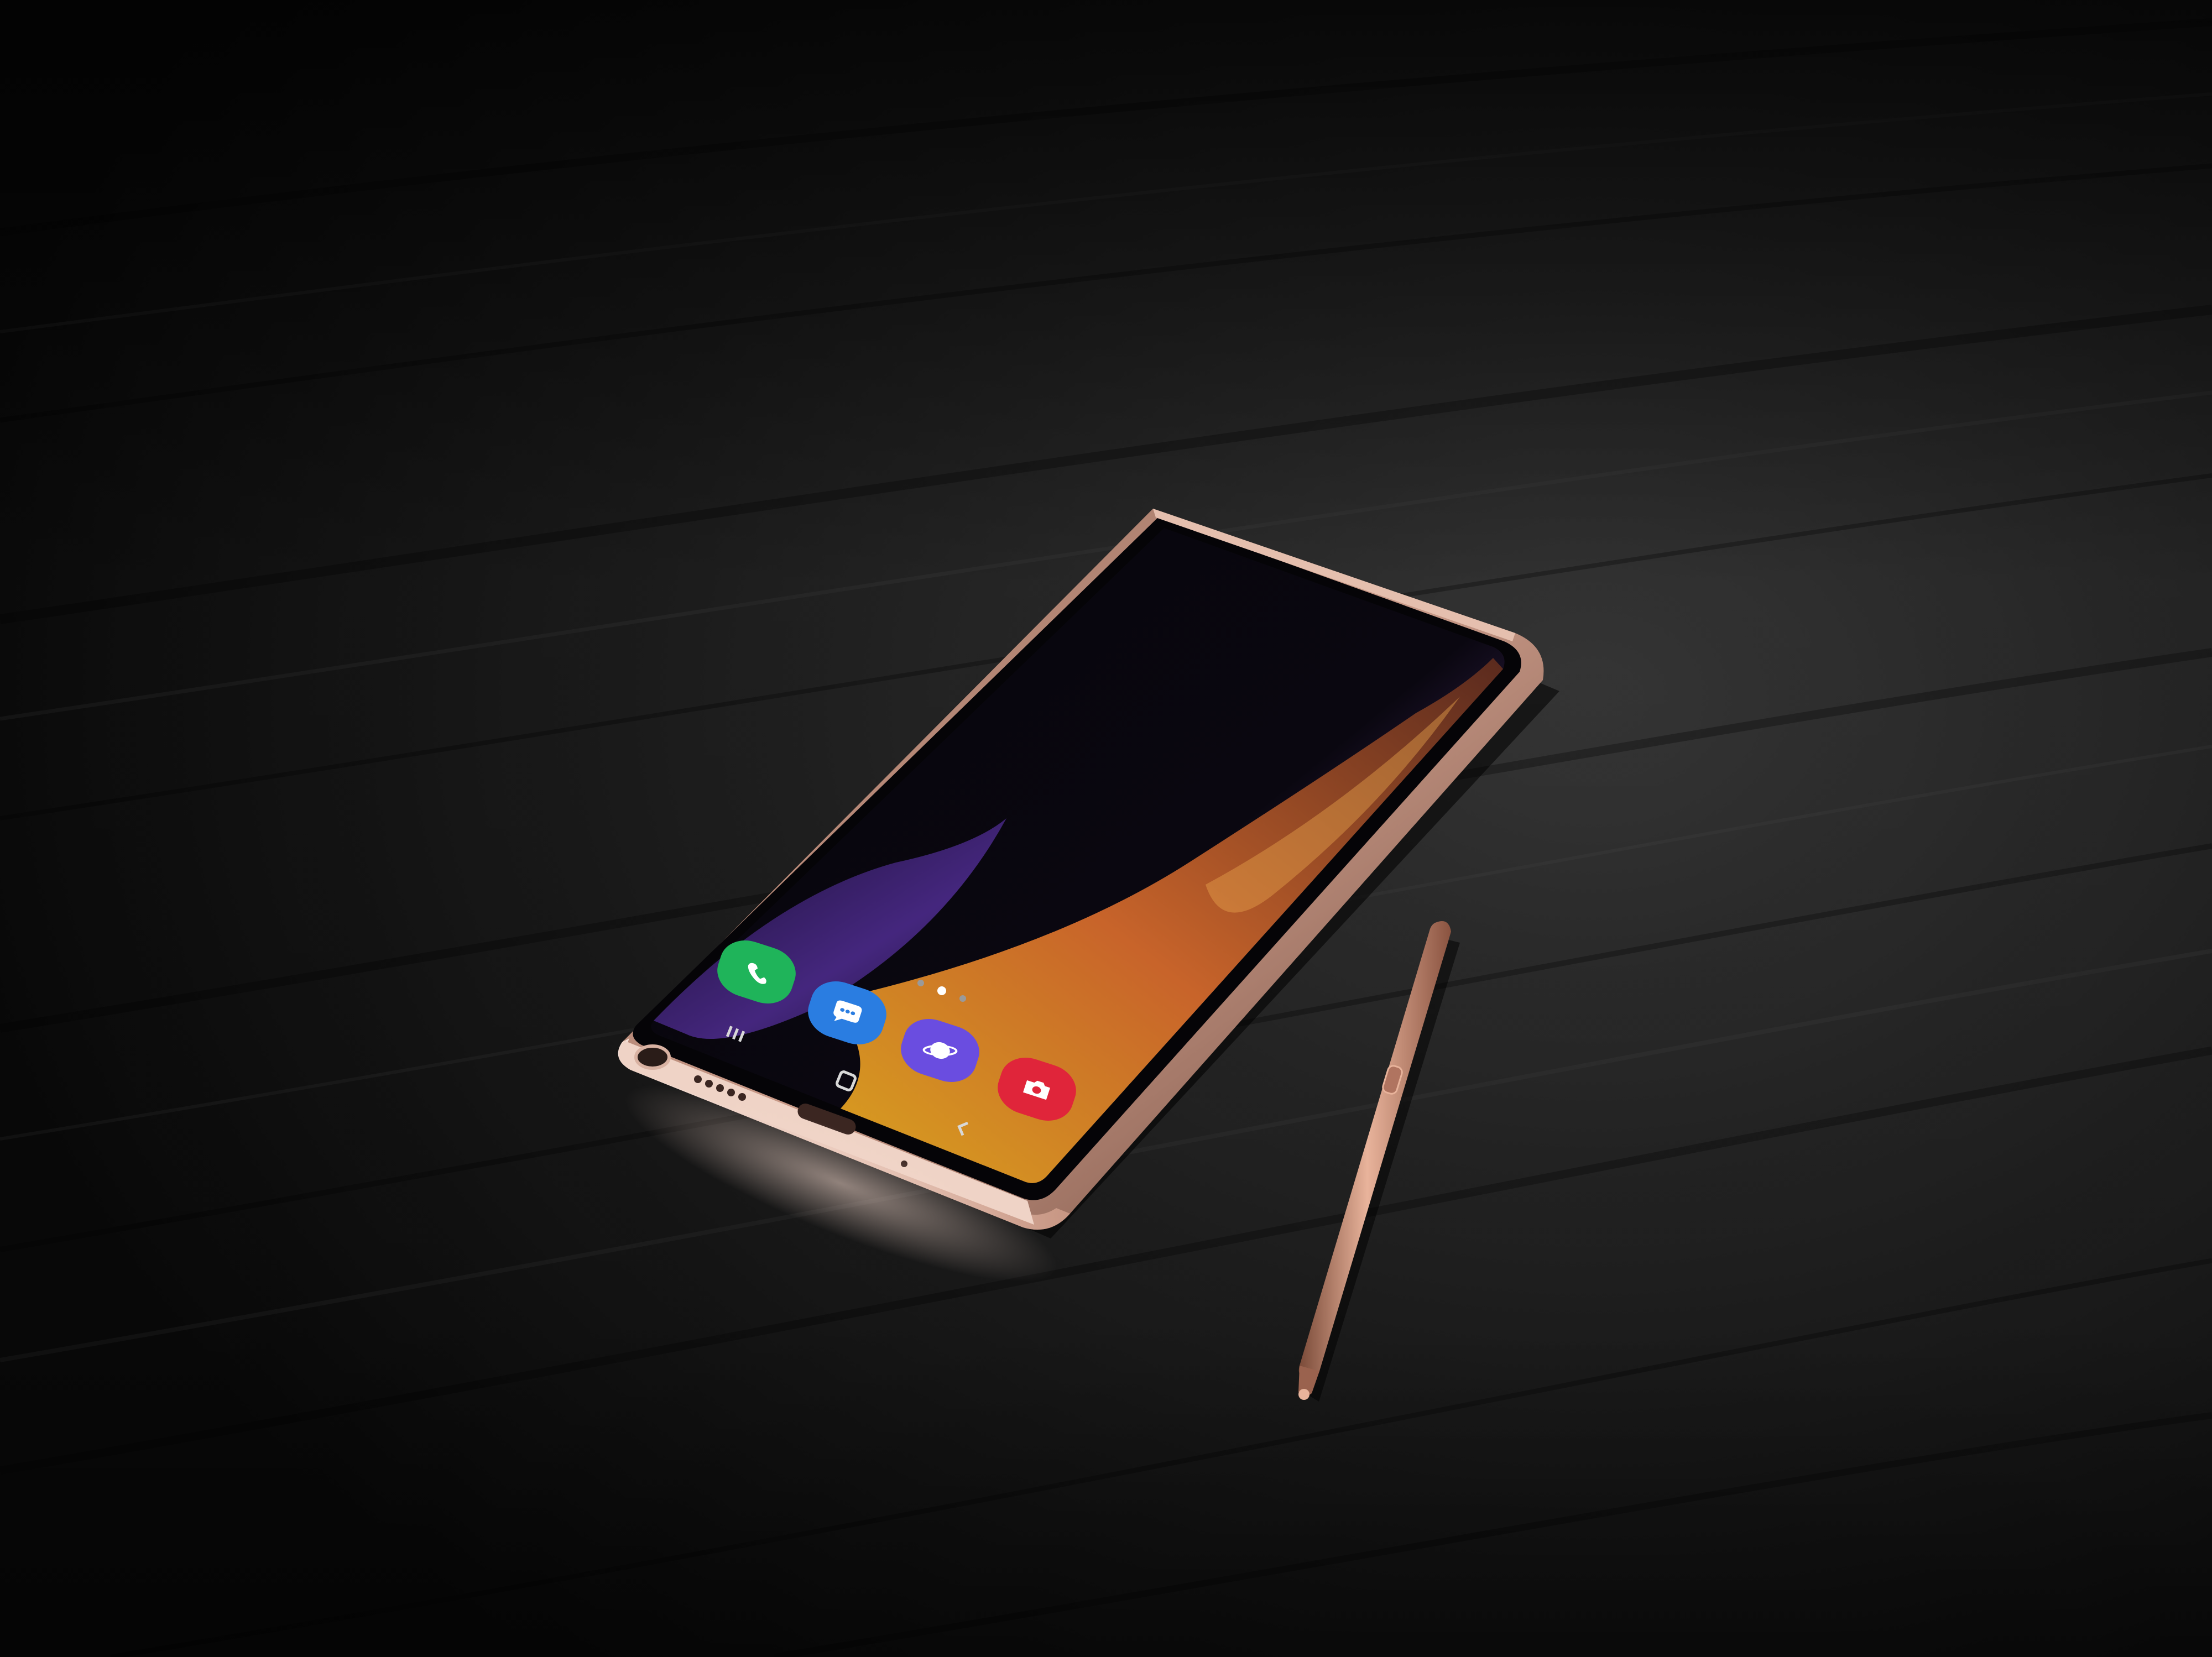  What do you see at coordinates (653, 1057) in the screenshot?
I see `spen-slot` at bounding box center [653, 1057].